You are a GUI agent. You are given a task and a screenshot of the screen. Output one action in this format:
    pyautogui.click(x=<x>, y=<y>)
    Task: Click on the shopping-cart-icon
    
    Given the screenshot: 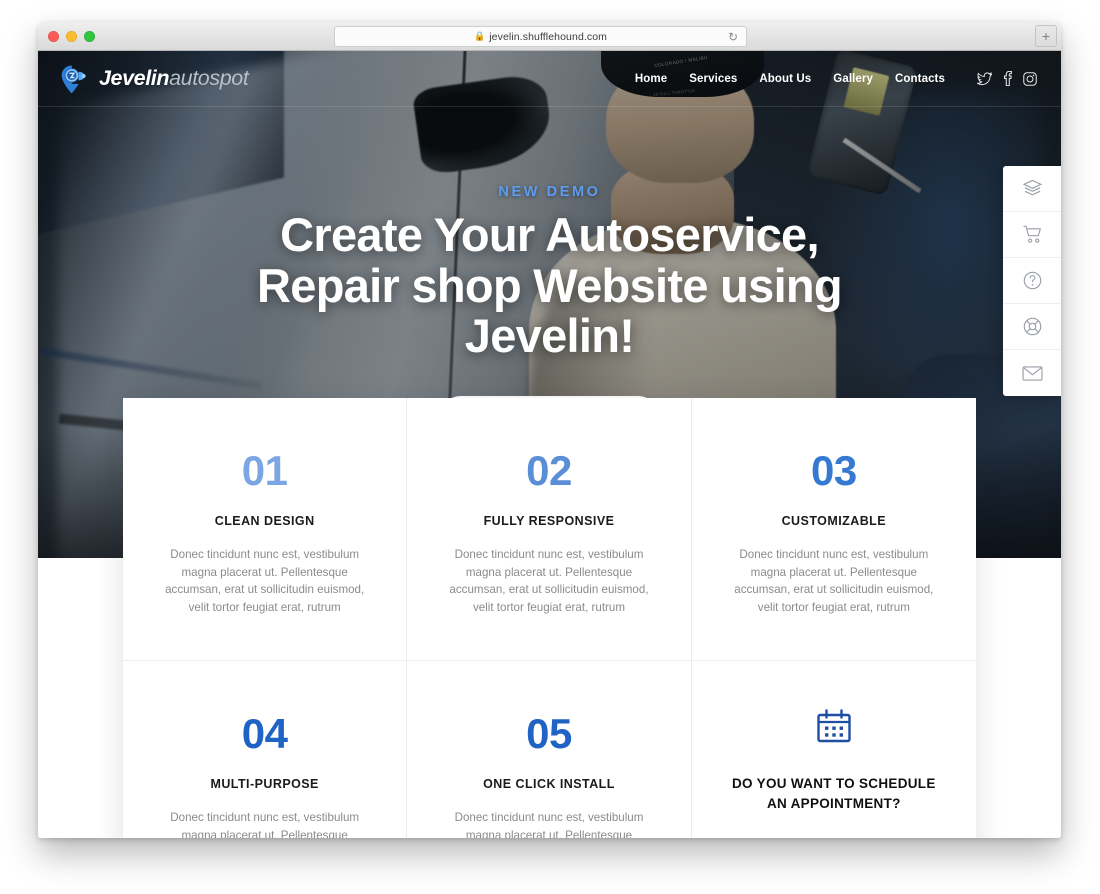 What is the action you would take?
    pyautogui.click(x=1032, y=234)
    